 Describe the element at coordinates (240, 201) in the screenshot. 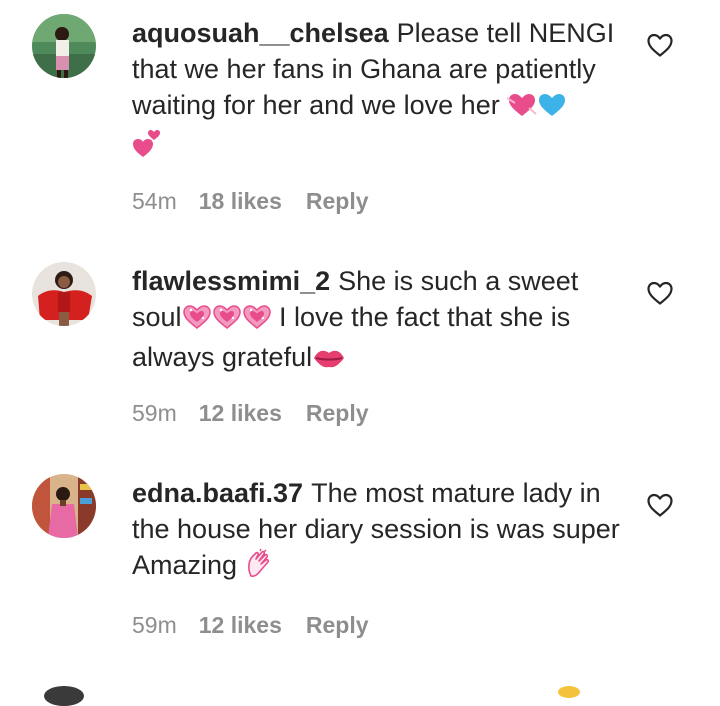

I see `likes-count: 18 likes` at that location.